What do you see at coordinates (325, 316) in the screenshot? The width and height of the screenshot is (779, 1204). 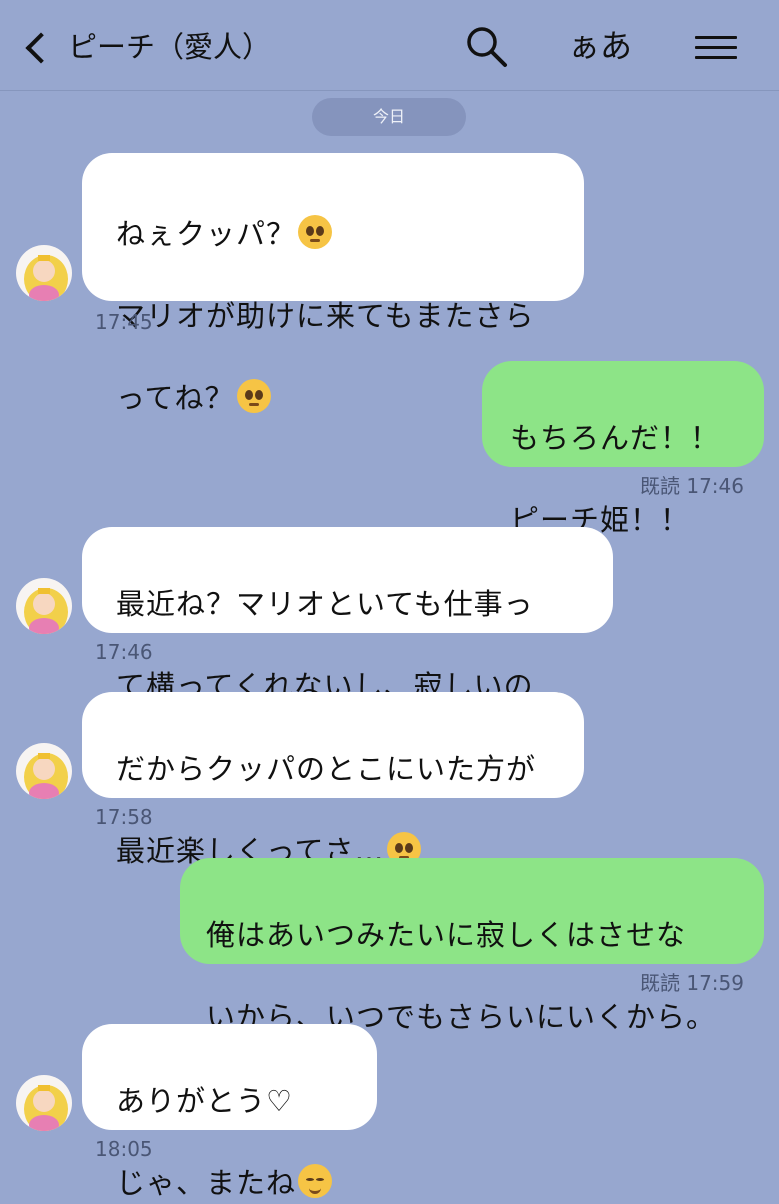 I see `message-text: マリオが助けに来てもまたさら` at bounding box center [325, 316].